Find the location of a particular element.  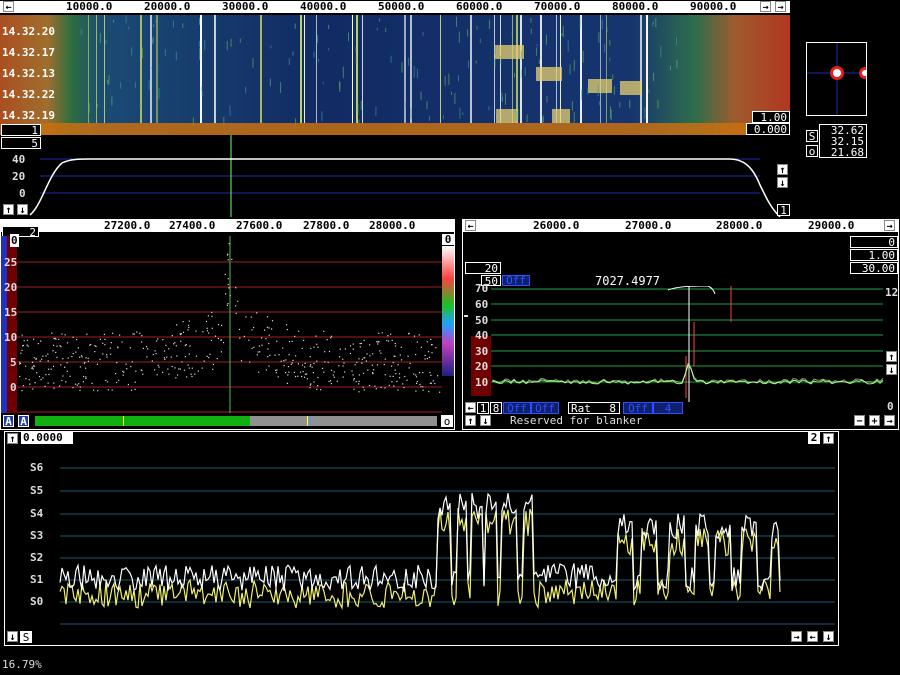

hires-gain-box-1: 1.00 is located at coordinates (874, 255).